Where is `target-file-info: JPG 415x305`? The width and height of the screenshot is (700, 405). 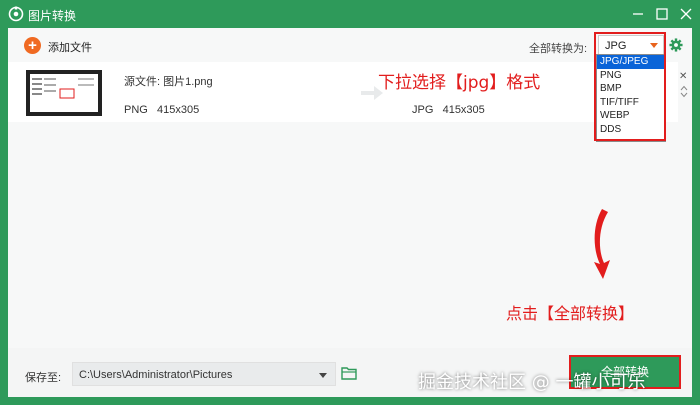
target-file-info: JPG 415x305 is located at coordinates (448, 110).